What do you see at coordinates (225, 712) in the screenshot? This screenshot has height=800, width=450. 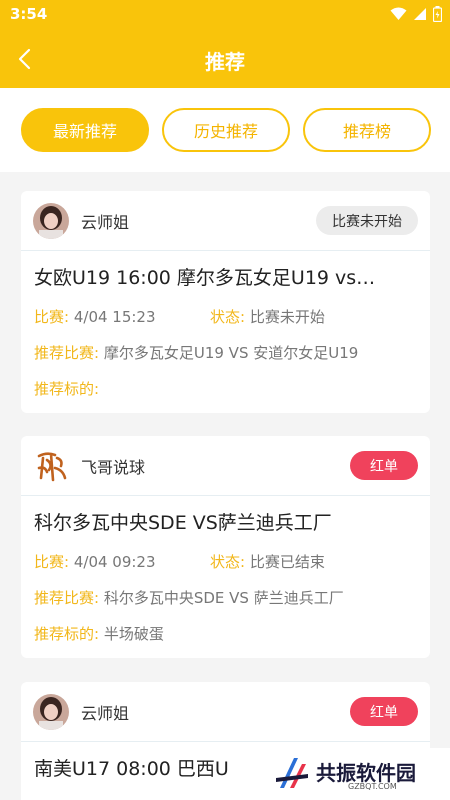 I see `card-header: 云师姐 红单` at bounding box center [225, 712].